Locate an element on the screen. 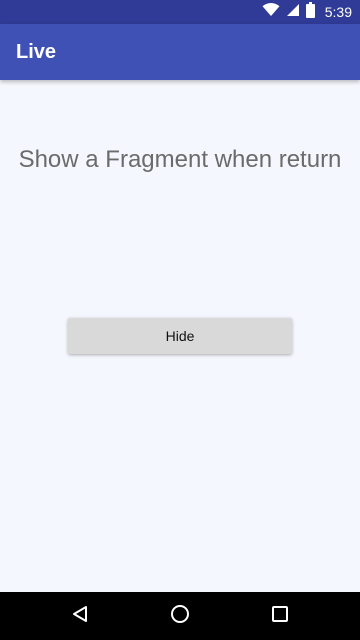 Image resolution: width=360 pixels, height=640 pixels. wifi-icon is located at coordinates (271, 12).